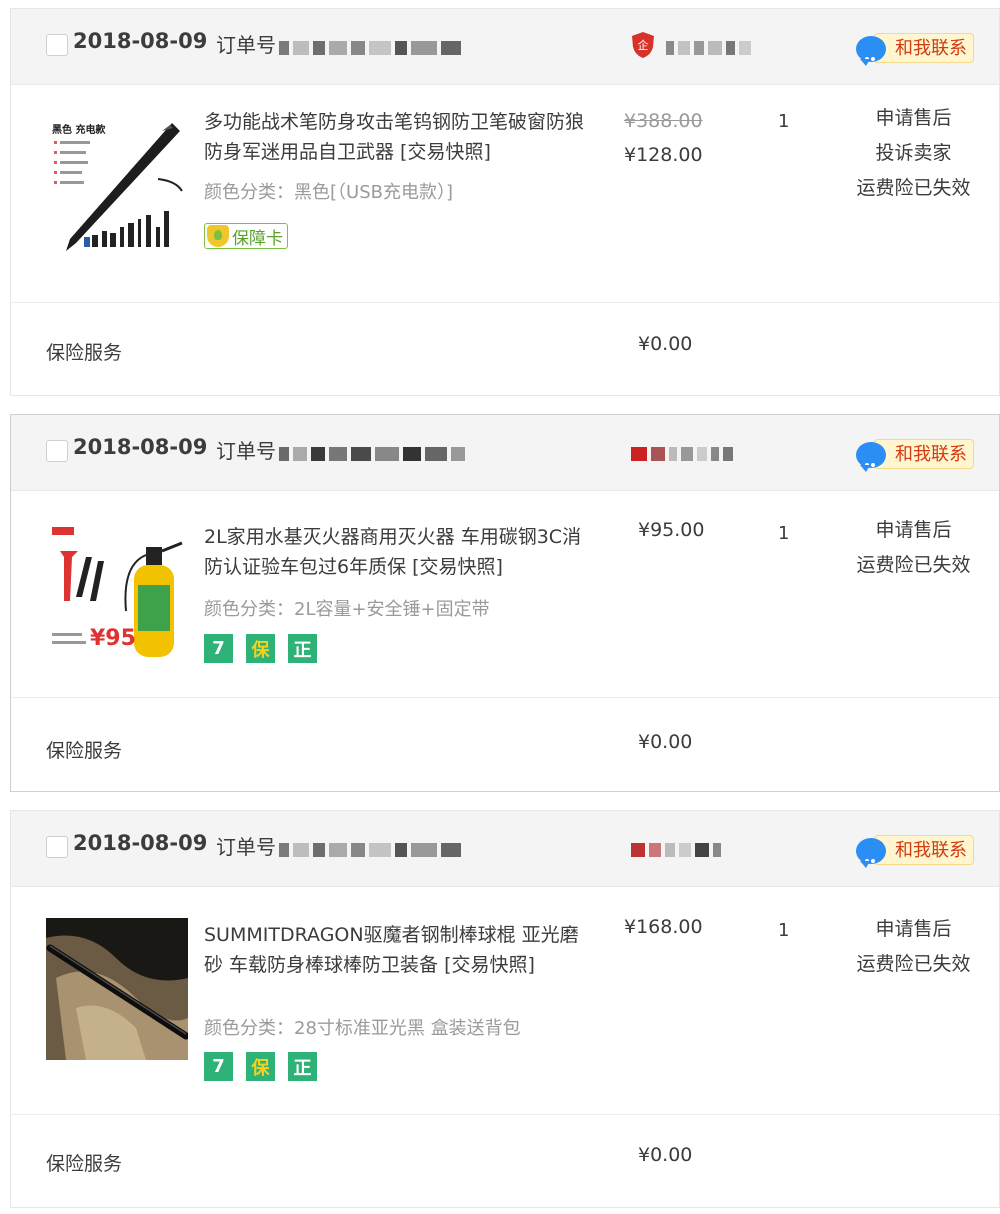 The width and height of the screenshot is (1000, 1214). I want to click on order-actions: 申请售后 投诉卖家 运费险已失效, so click(913, 153).